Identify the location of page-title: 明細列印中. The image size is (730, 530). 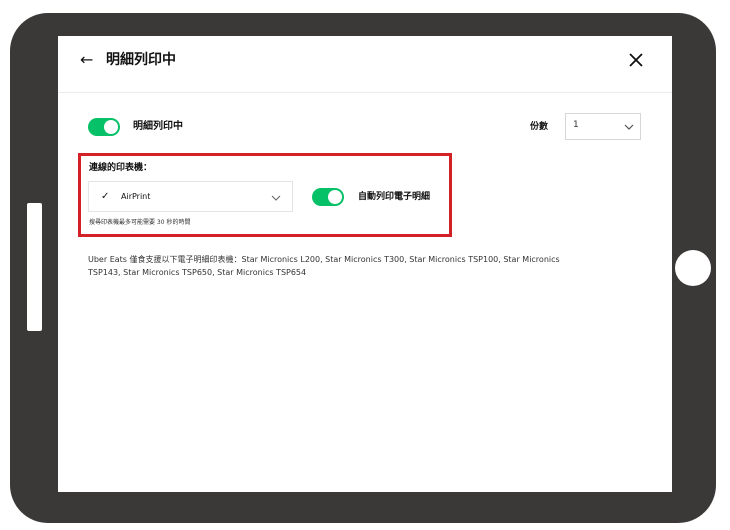
(141, 60).